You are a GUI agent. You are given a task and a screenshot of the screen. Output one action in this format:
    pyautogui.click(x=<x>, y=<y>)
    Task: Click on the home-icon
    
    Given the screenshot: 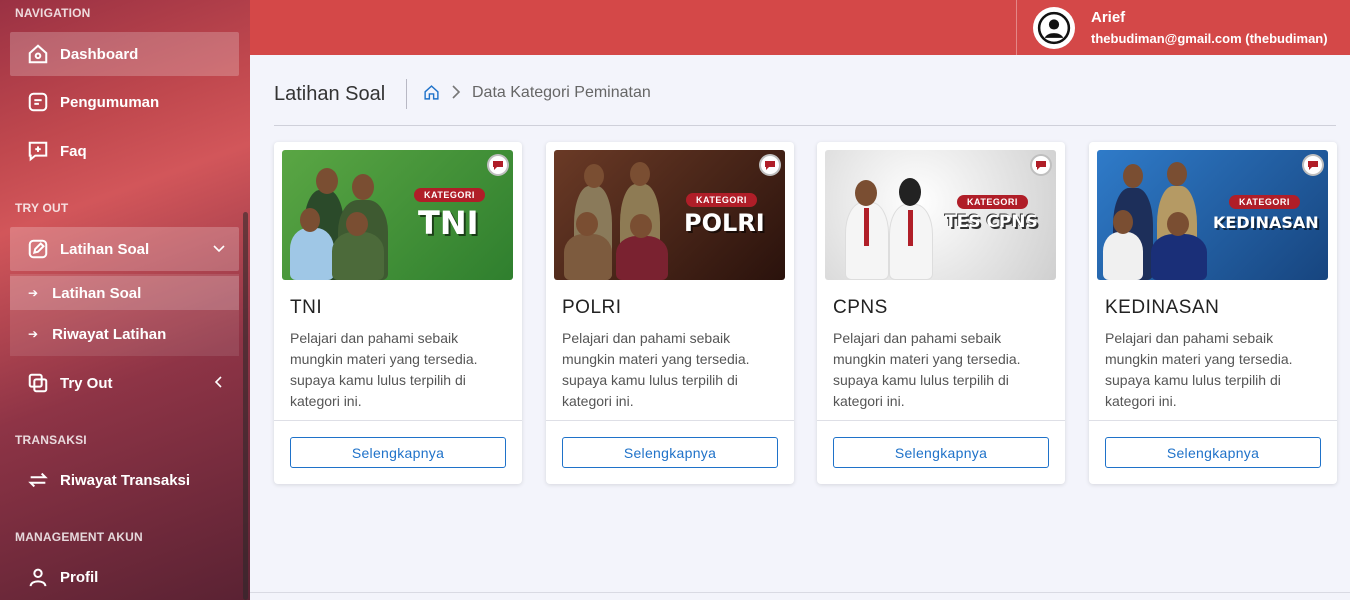 What is the action you would take?
    pyautogui.click(x=38, y=54)
    